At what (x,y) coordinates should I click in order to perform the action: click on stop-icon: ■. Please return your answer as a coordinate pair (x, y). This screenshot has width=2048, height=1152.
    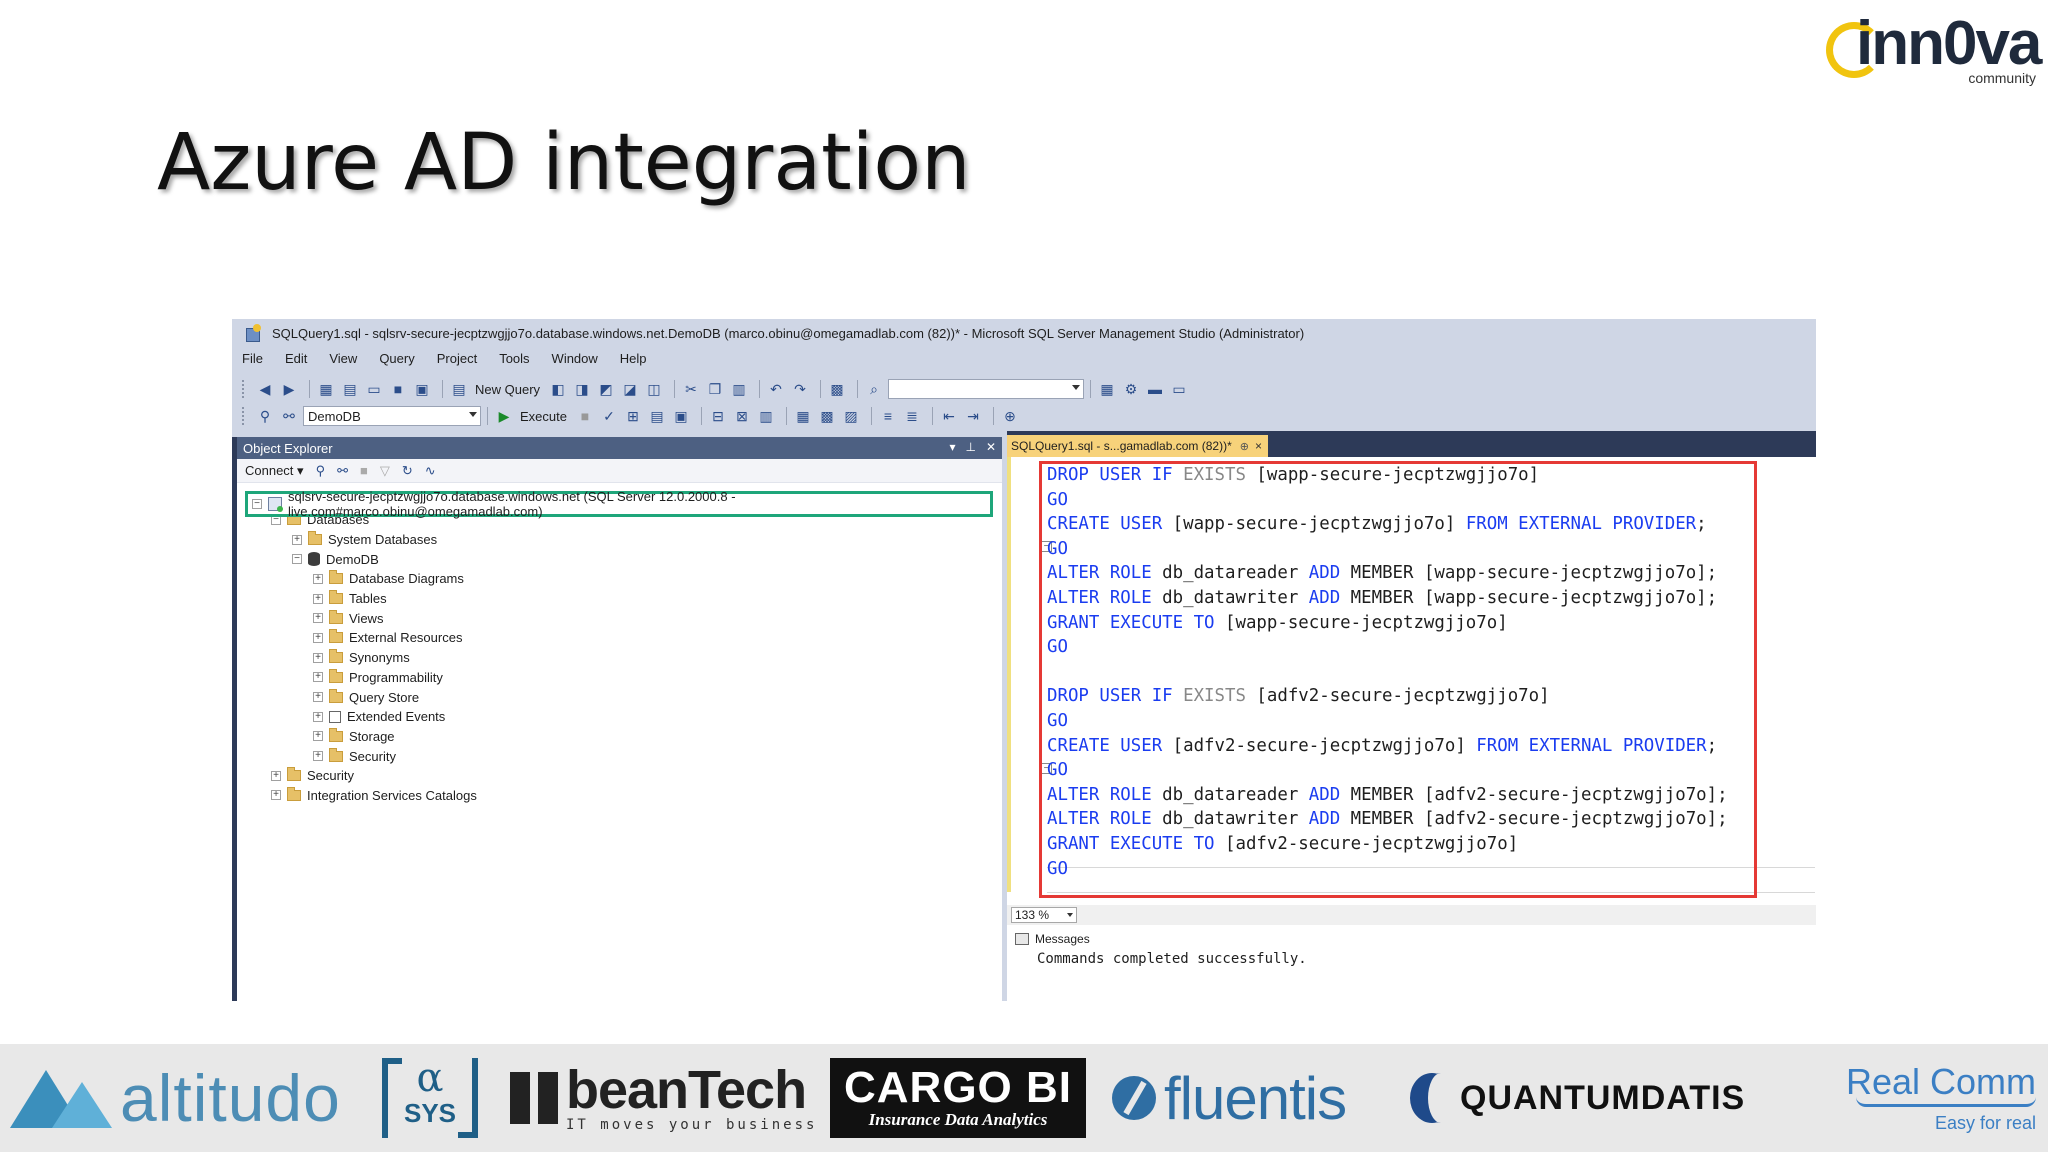
    Looking at the image, I should click on (364, 470).